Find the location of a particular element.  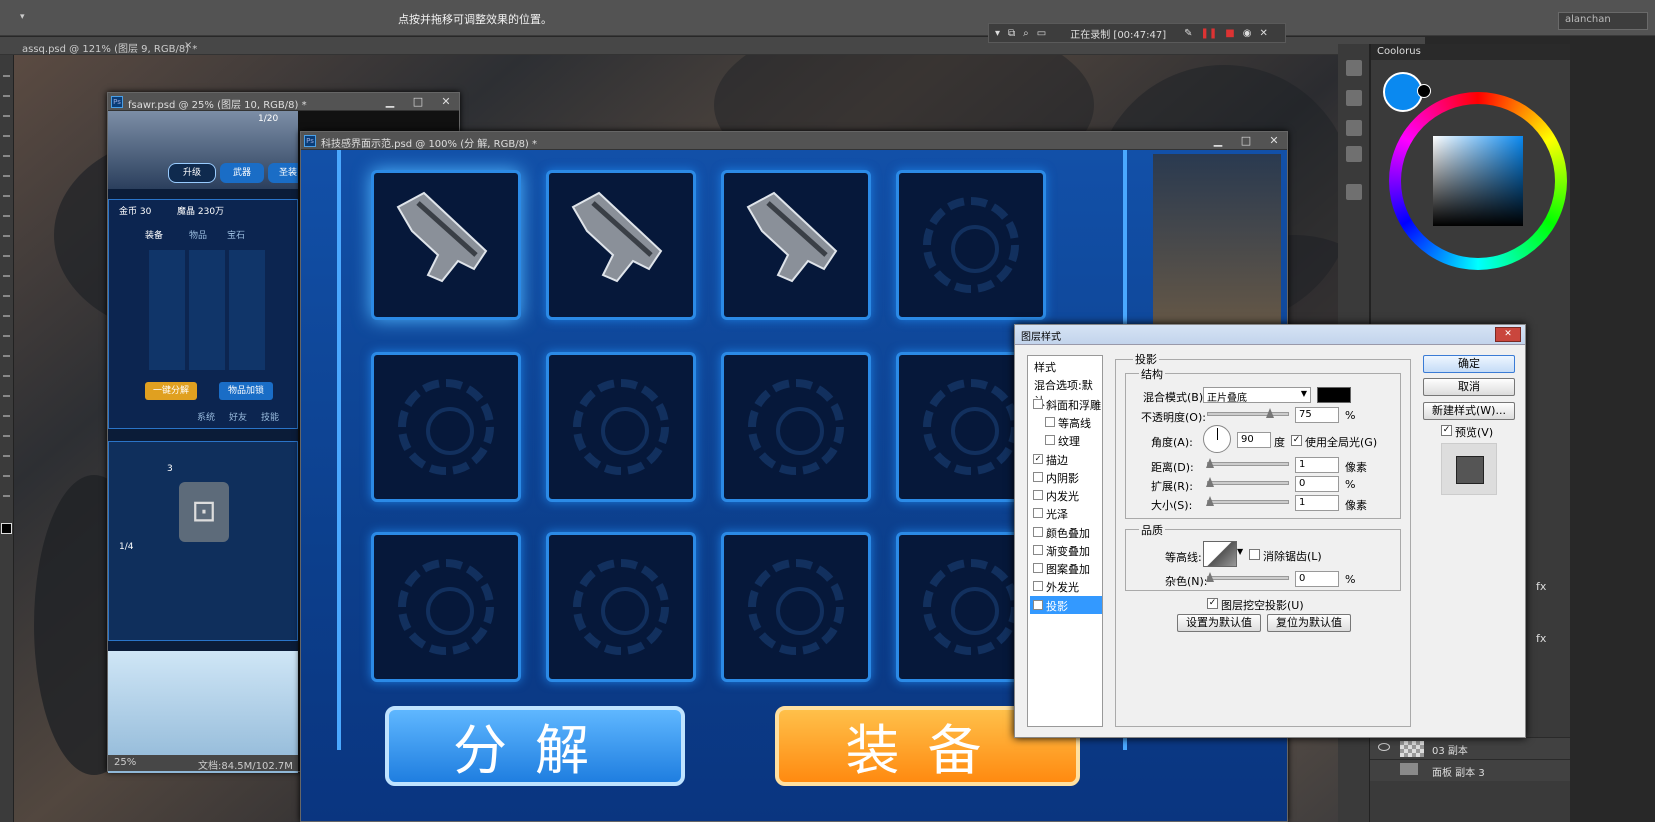

style-texture: 纹理 is located at coordinates (1066, 440).